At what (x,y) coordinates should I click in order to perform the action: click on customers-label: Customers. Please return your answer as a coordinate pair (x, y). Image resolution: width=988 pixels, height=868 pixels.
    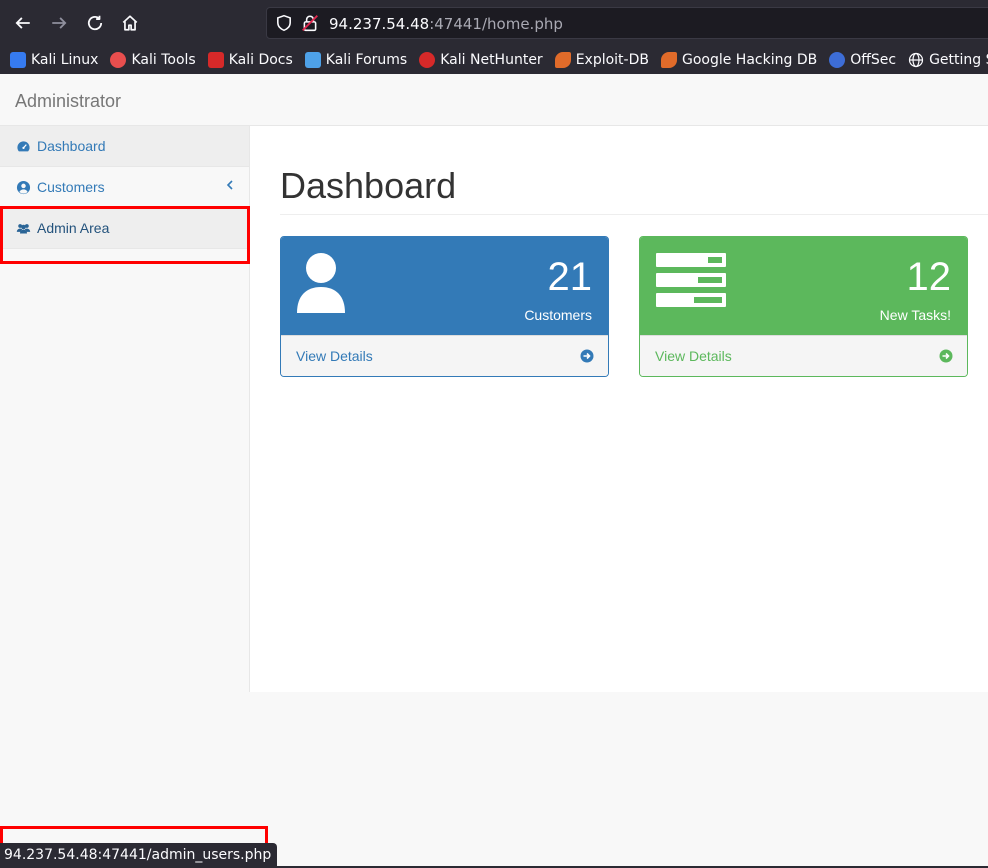
    Looking at the image, I should click on (558, 315).